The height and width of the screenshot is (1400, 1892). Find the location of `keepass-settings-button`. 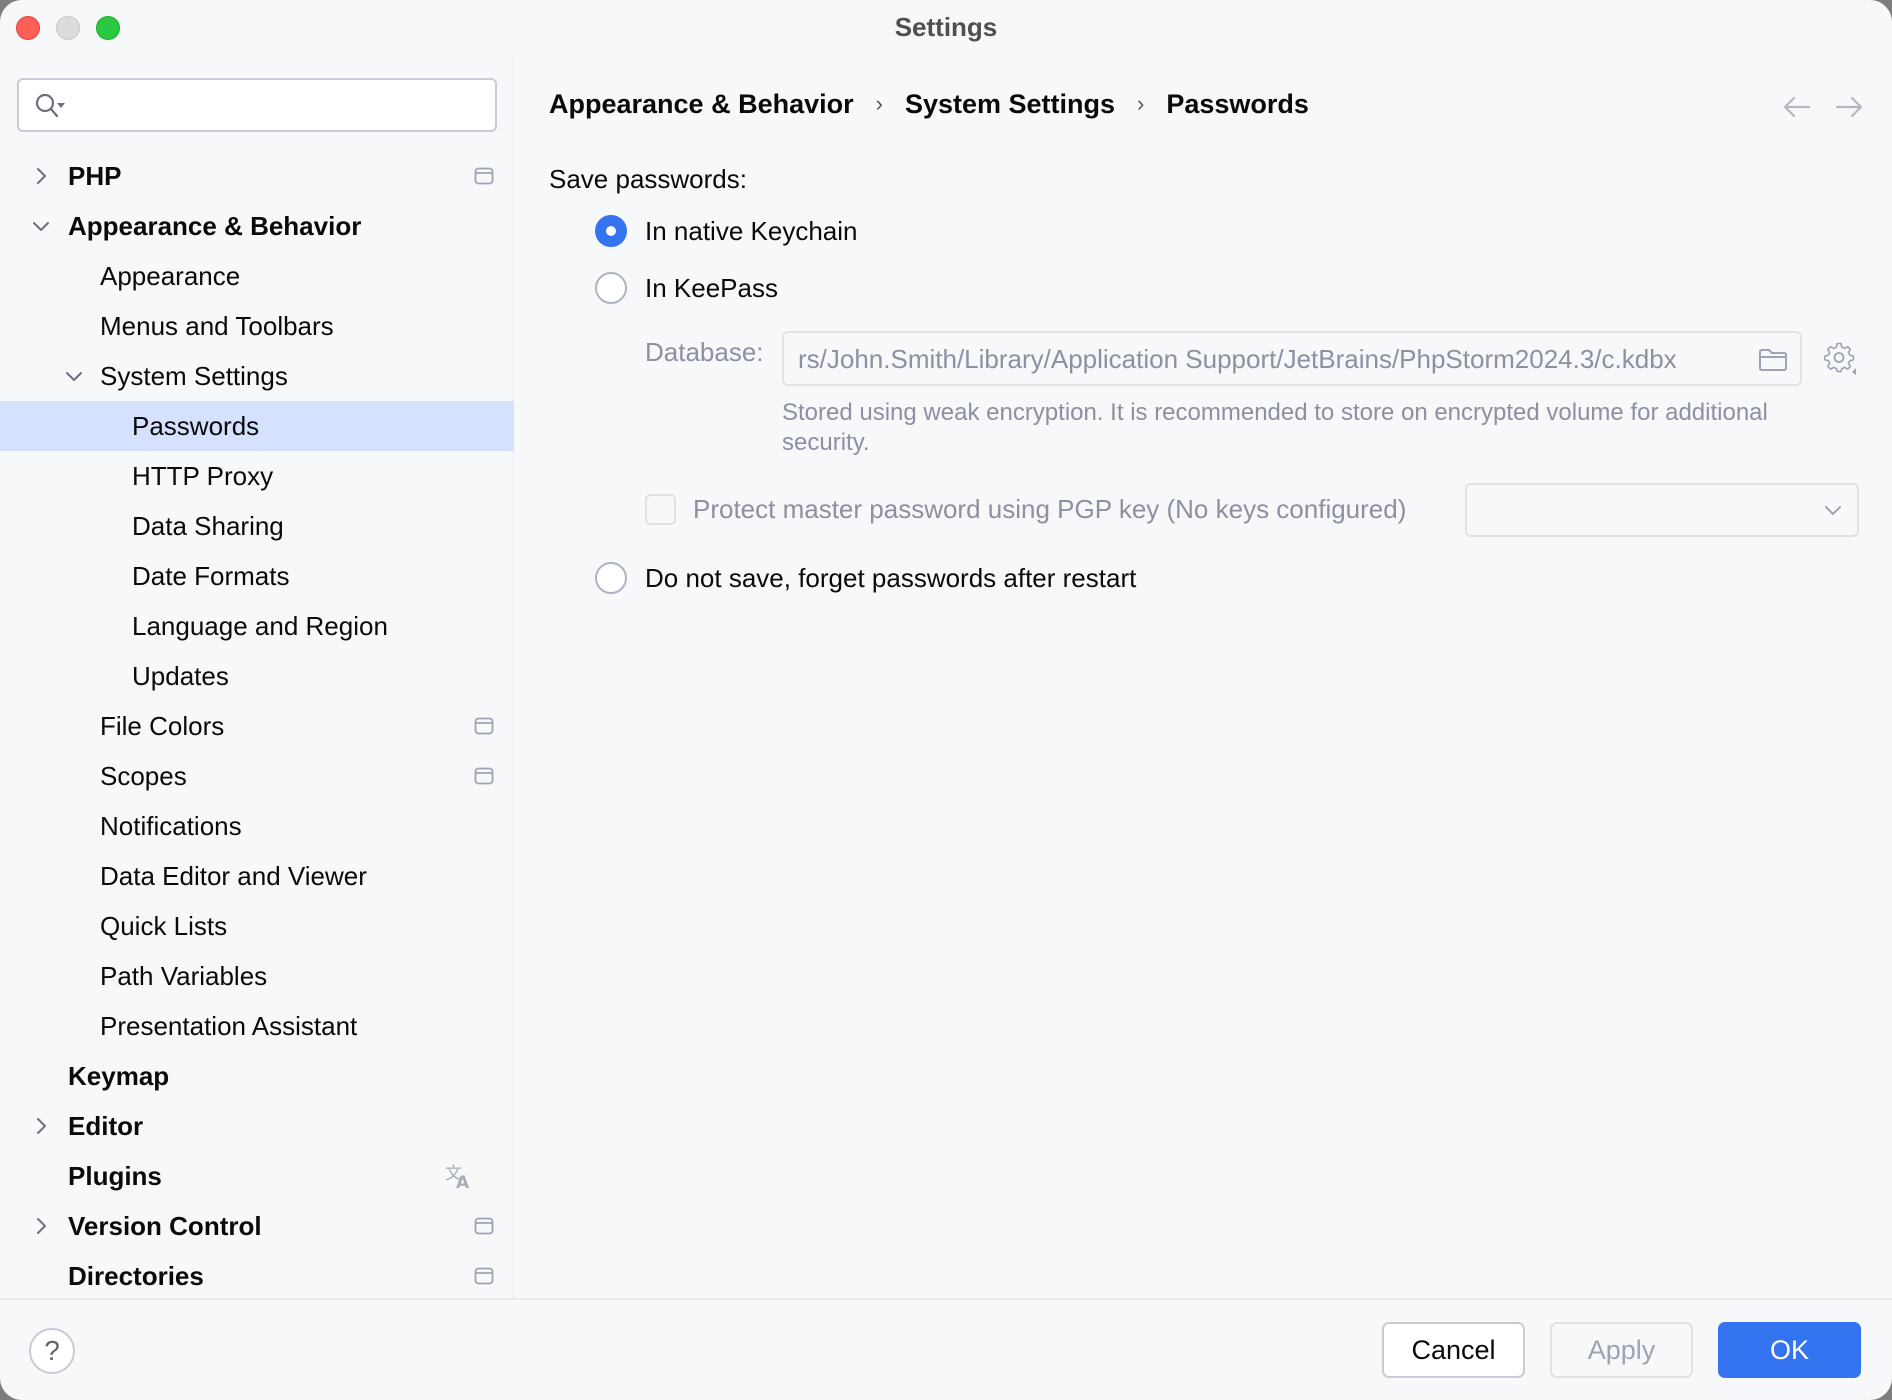

keepass-settings-button is located at coordinates (1839, 360).